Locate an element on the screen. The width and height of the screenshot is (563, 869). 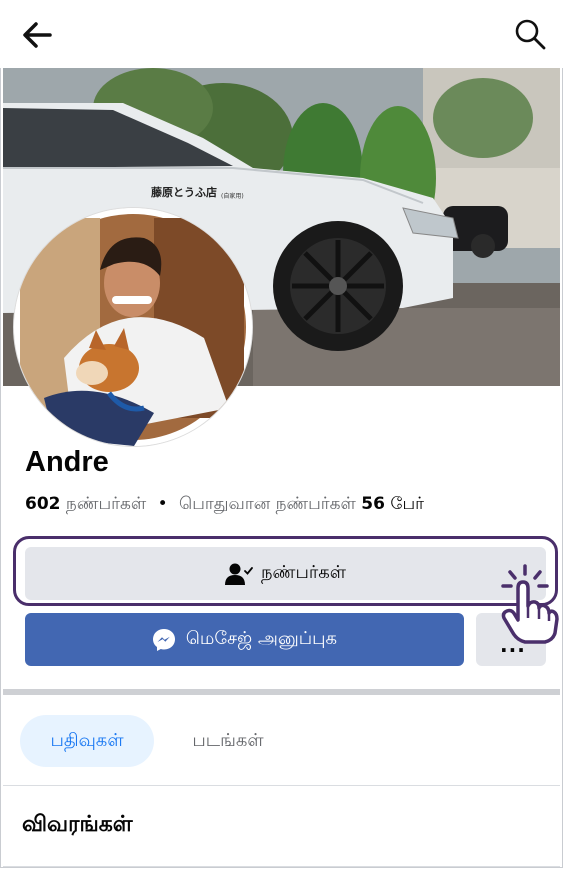
car-decal-text: 藤原とうふ店 is located at coordinates (184, 192).